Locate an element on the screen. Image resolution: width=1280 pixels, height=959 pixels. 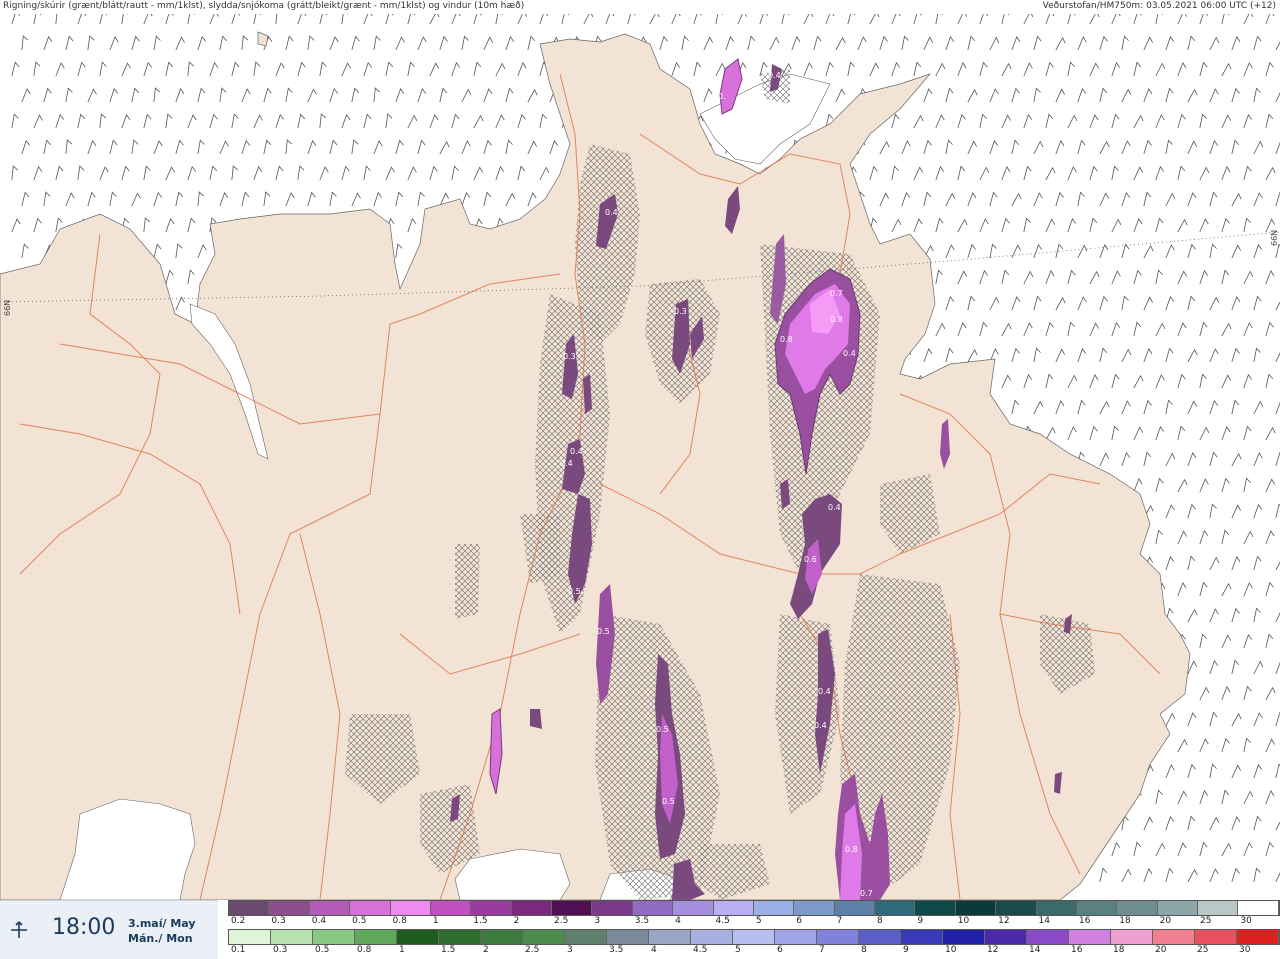
scale-cell: 4.5 is located at coordinates (733, 913).